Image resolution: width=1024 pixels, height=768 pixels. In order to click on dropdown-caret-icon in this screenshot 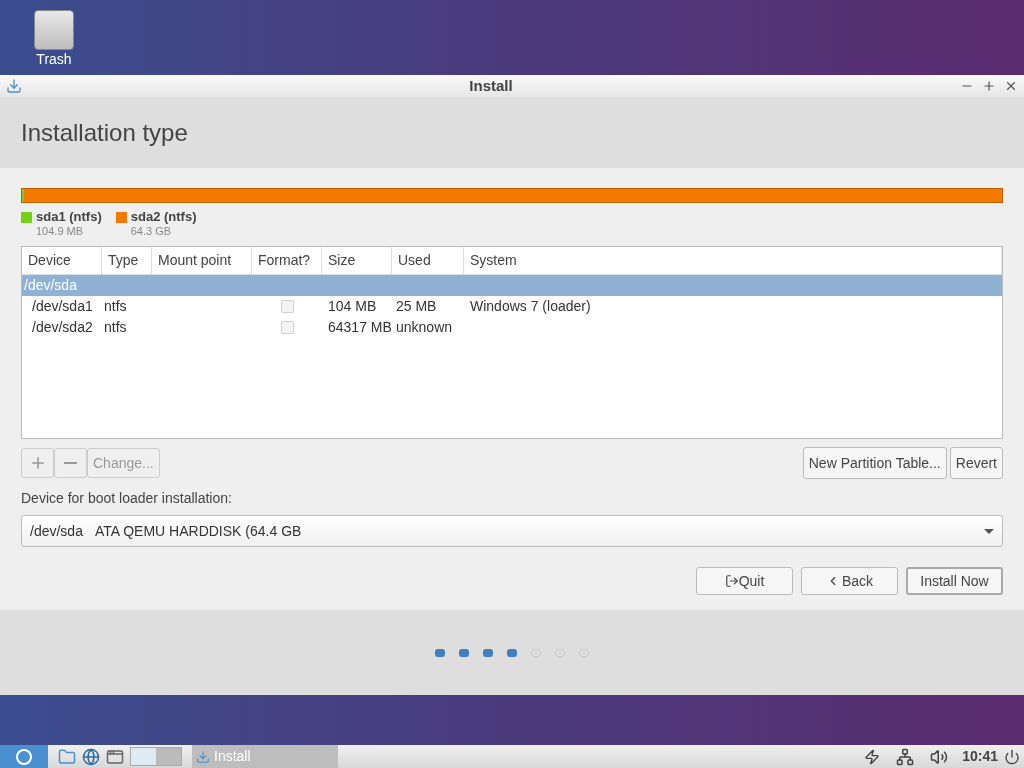, I will do `click(989, 531)`.